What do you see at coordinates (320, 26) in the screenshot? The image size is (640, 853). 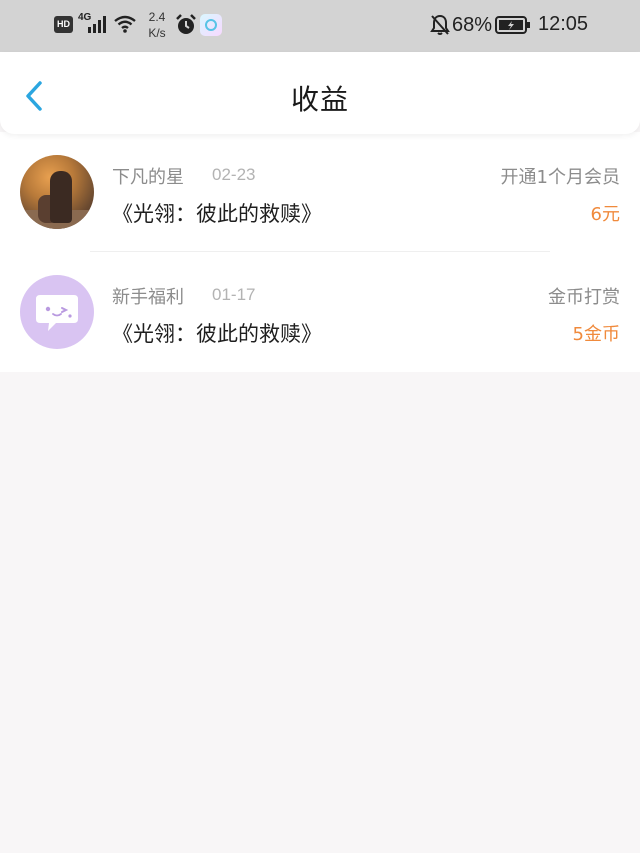 I see `status-bar: HD 4G 2.4 K/s 68% 12:05` at bounding box center [320, 26].